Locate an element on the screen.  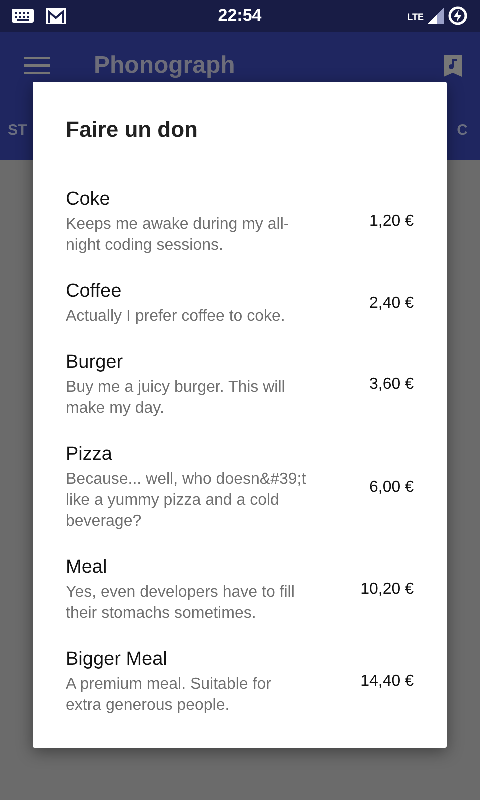
mail-icon is located at coordinates (56, 16).